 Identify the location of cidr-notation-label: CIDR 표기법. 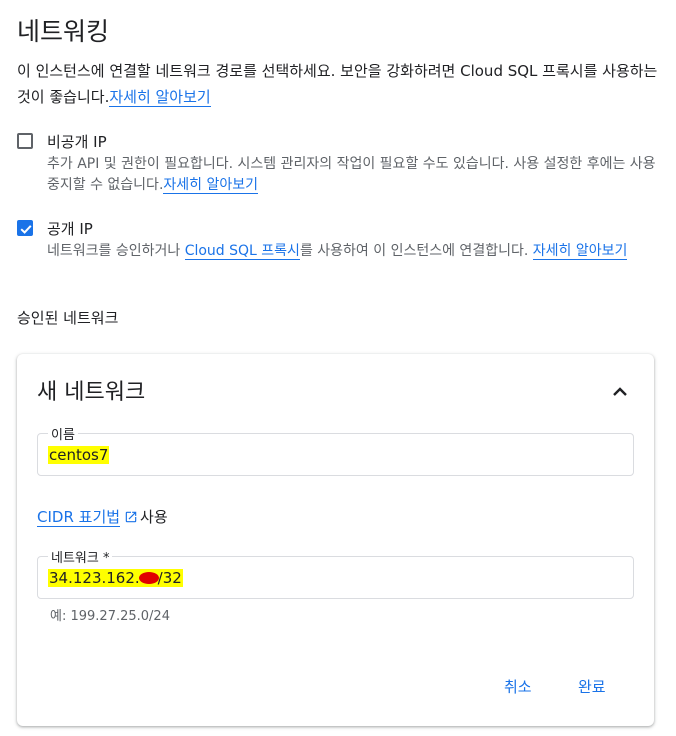
(79, 517).